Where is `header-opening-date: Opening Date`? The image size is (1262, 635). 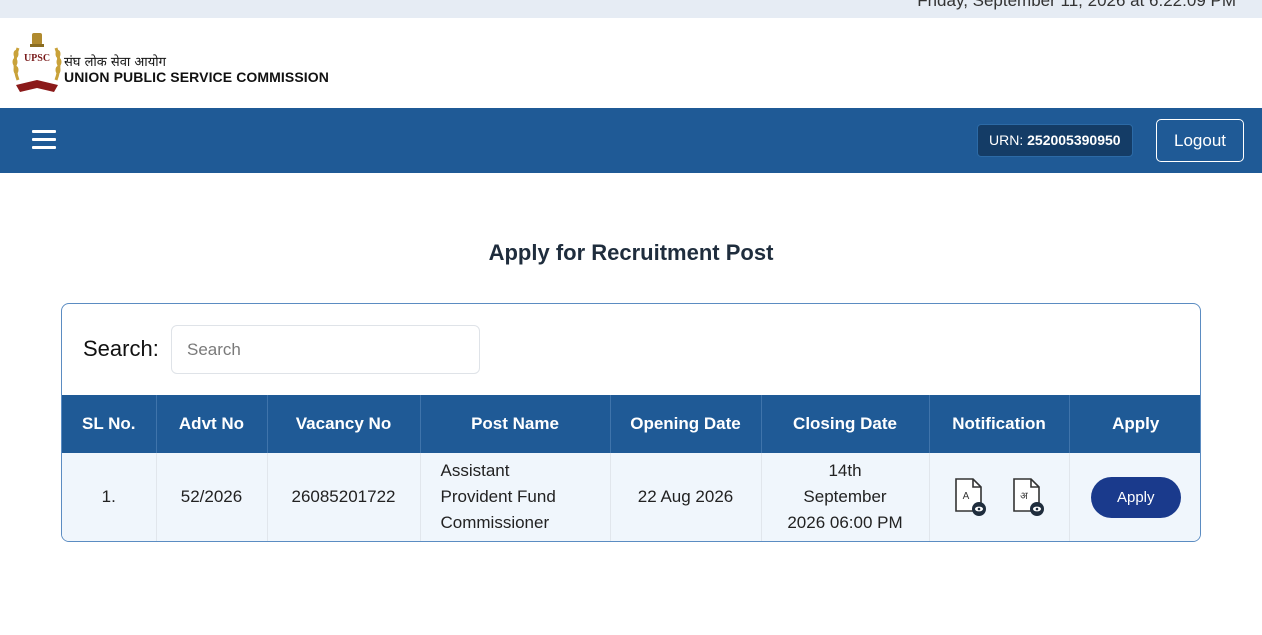 header-opening-date: Opening Date is located at coordinates (686, 424).